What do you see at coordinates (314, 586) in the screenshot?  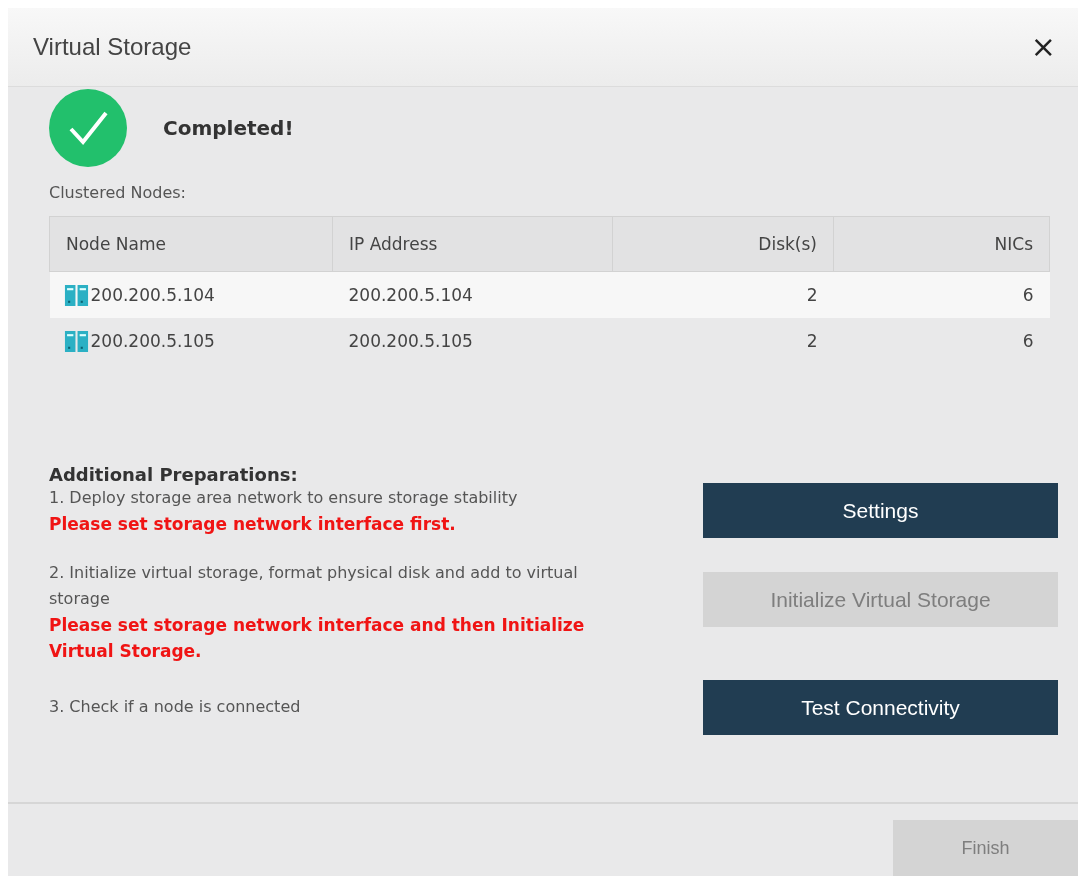 I see `step-description: 2. Initialize virtual storage, format physical disk and add to virtual storage` at bounding box center [314, 586].